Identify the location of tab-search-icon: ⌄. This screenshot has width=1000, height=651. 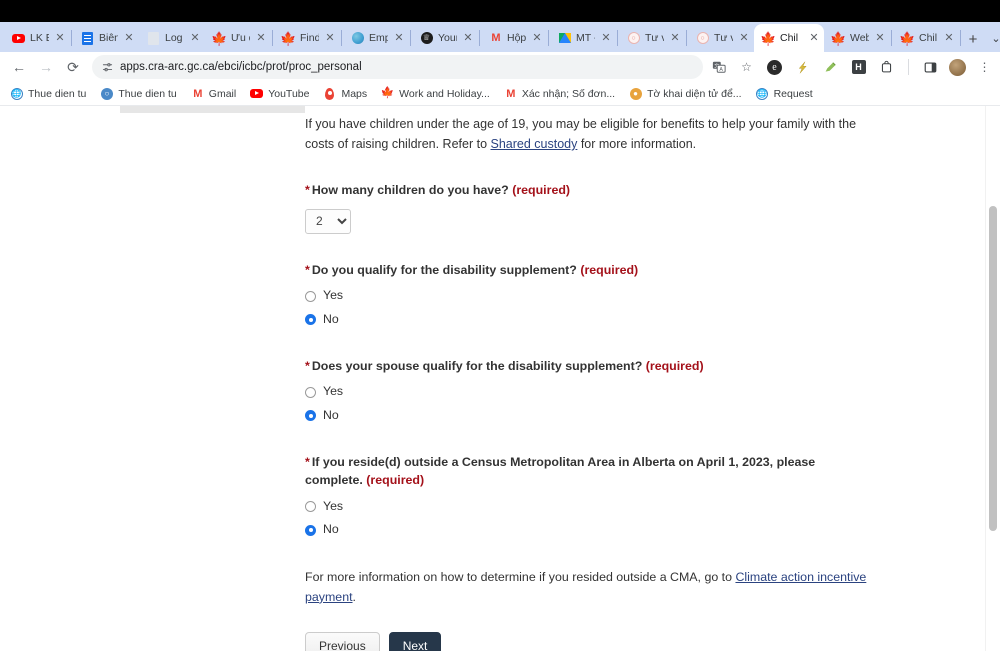
(992, 38).